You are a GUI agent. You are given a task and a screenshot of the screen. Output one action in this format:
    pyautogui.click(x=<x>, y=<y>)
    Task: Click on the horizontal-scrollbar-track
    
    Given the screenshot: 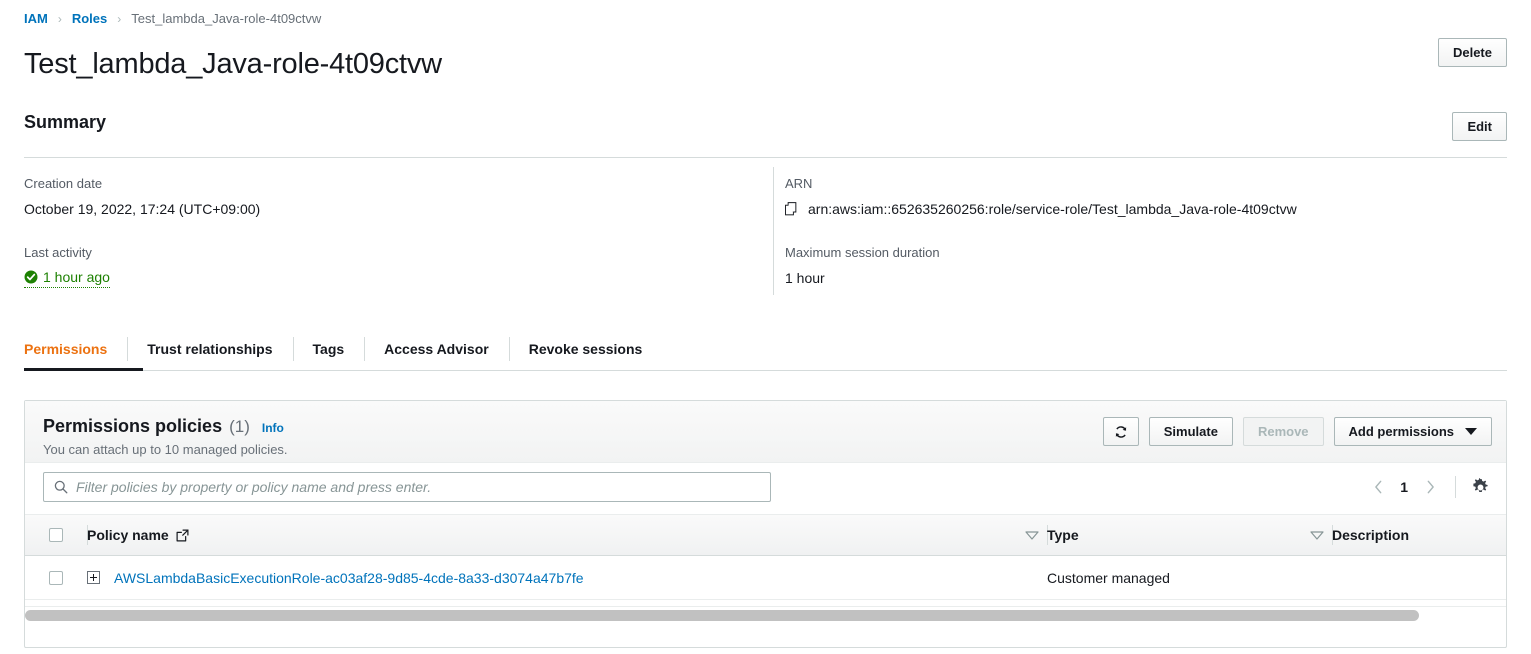 What is the action you would take?
    pyautogui.click(x=765, y=614)
    